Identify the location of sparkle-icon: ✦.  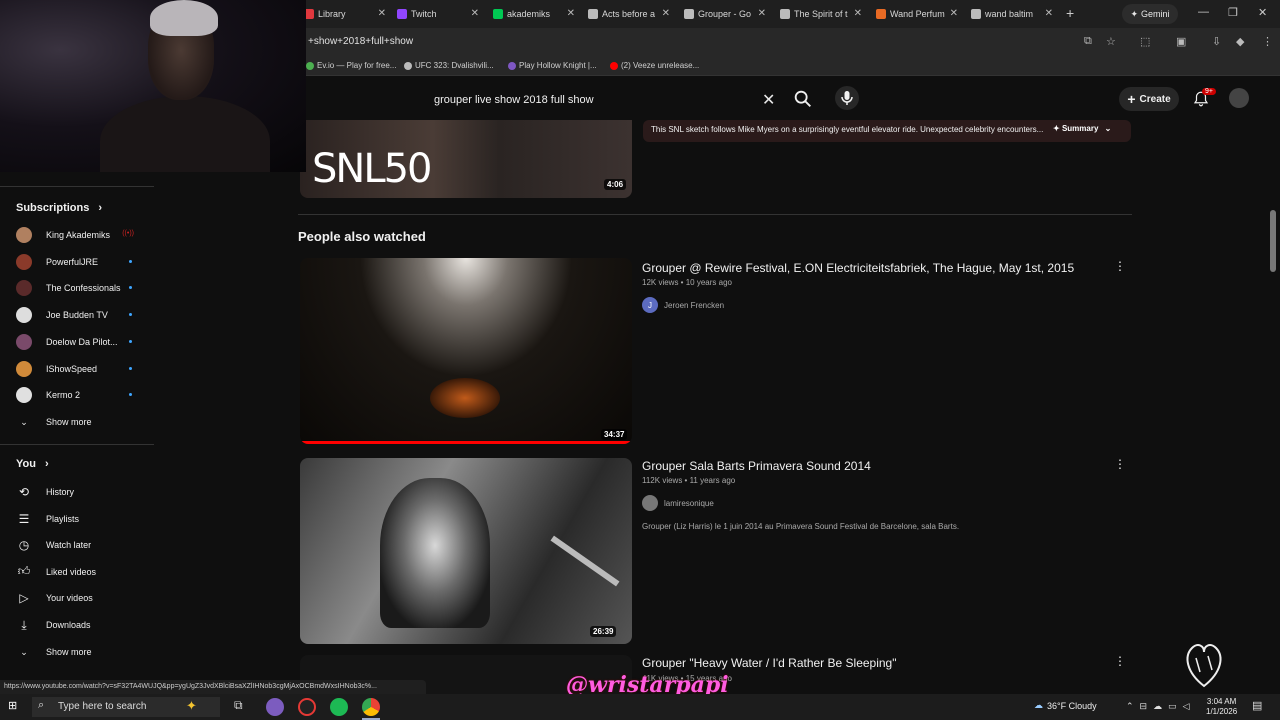
(1056, 128).